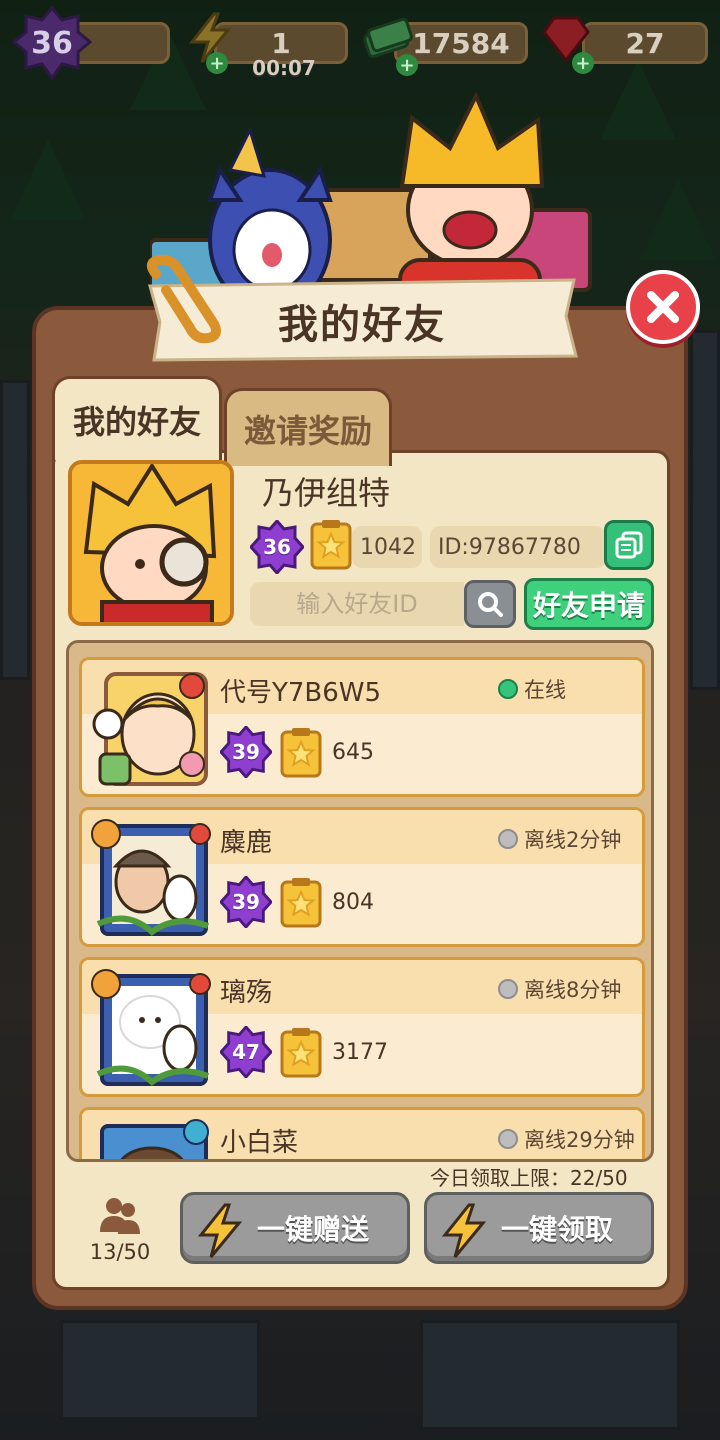 The height and width of the screenshot is (1440, 720). Describe the element at coordinates (529, 1178) in the screenshot. I see `daily-claim-limit: 今日领取上限：22/50` at that location.